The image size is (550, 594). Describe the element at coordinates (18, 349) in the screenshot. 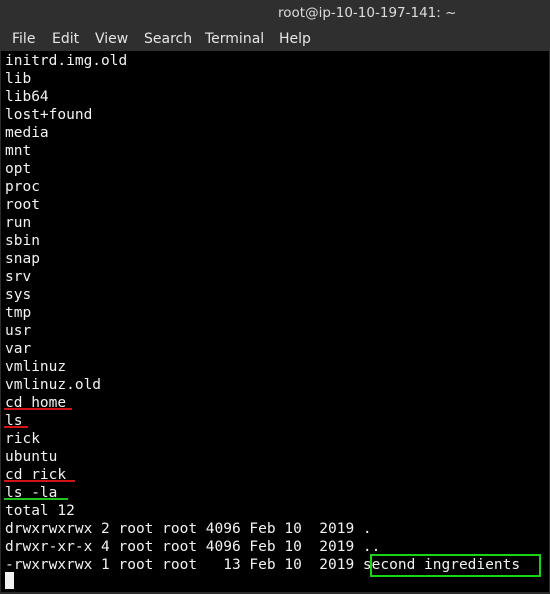

I see `terminal-line: var` at that location.